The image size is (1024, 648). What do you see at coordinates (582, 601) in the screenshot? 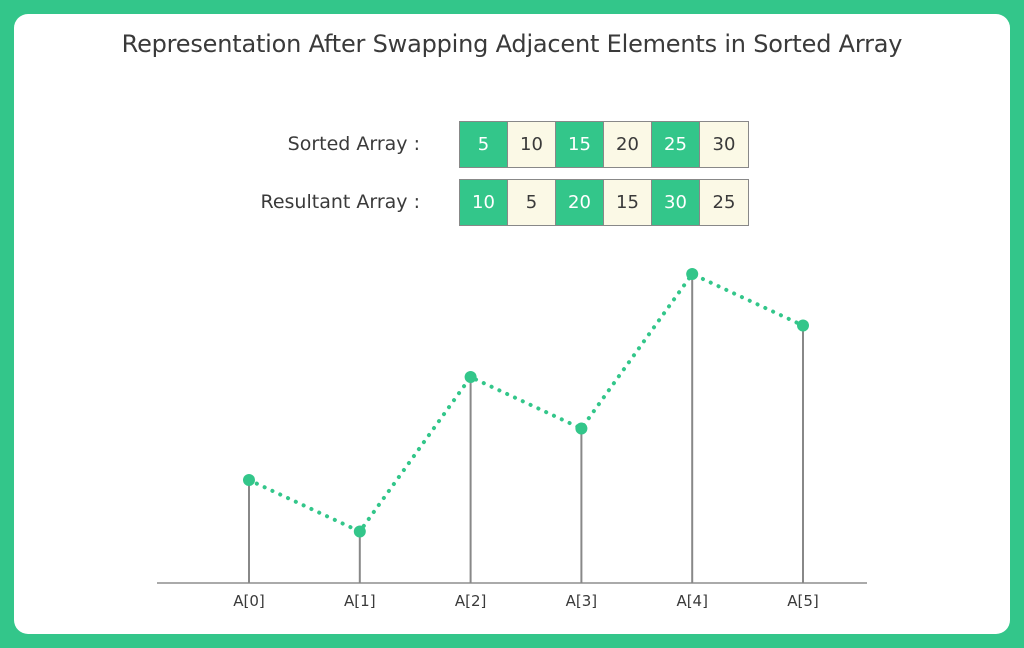
I see `x-tick-label: A[3]` at bounding box center [582, 601].